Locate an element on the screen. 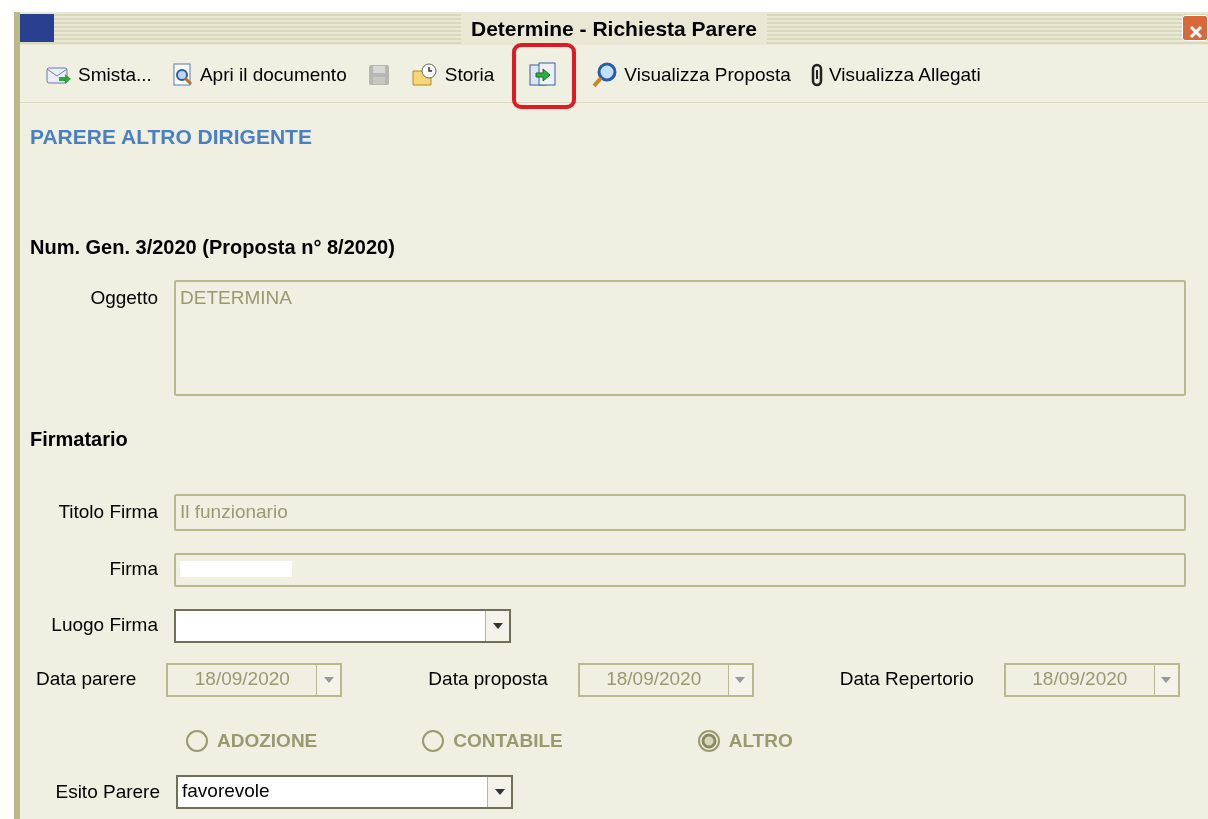  window-title: Determine - Richiesta Parere is located at coordinates (614, 28).